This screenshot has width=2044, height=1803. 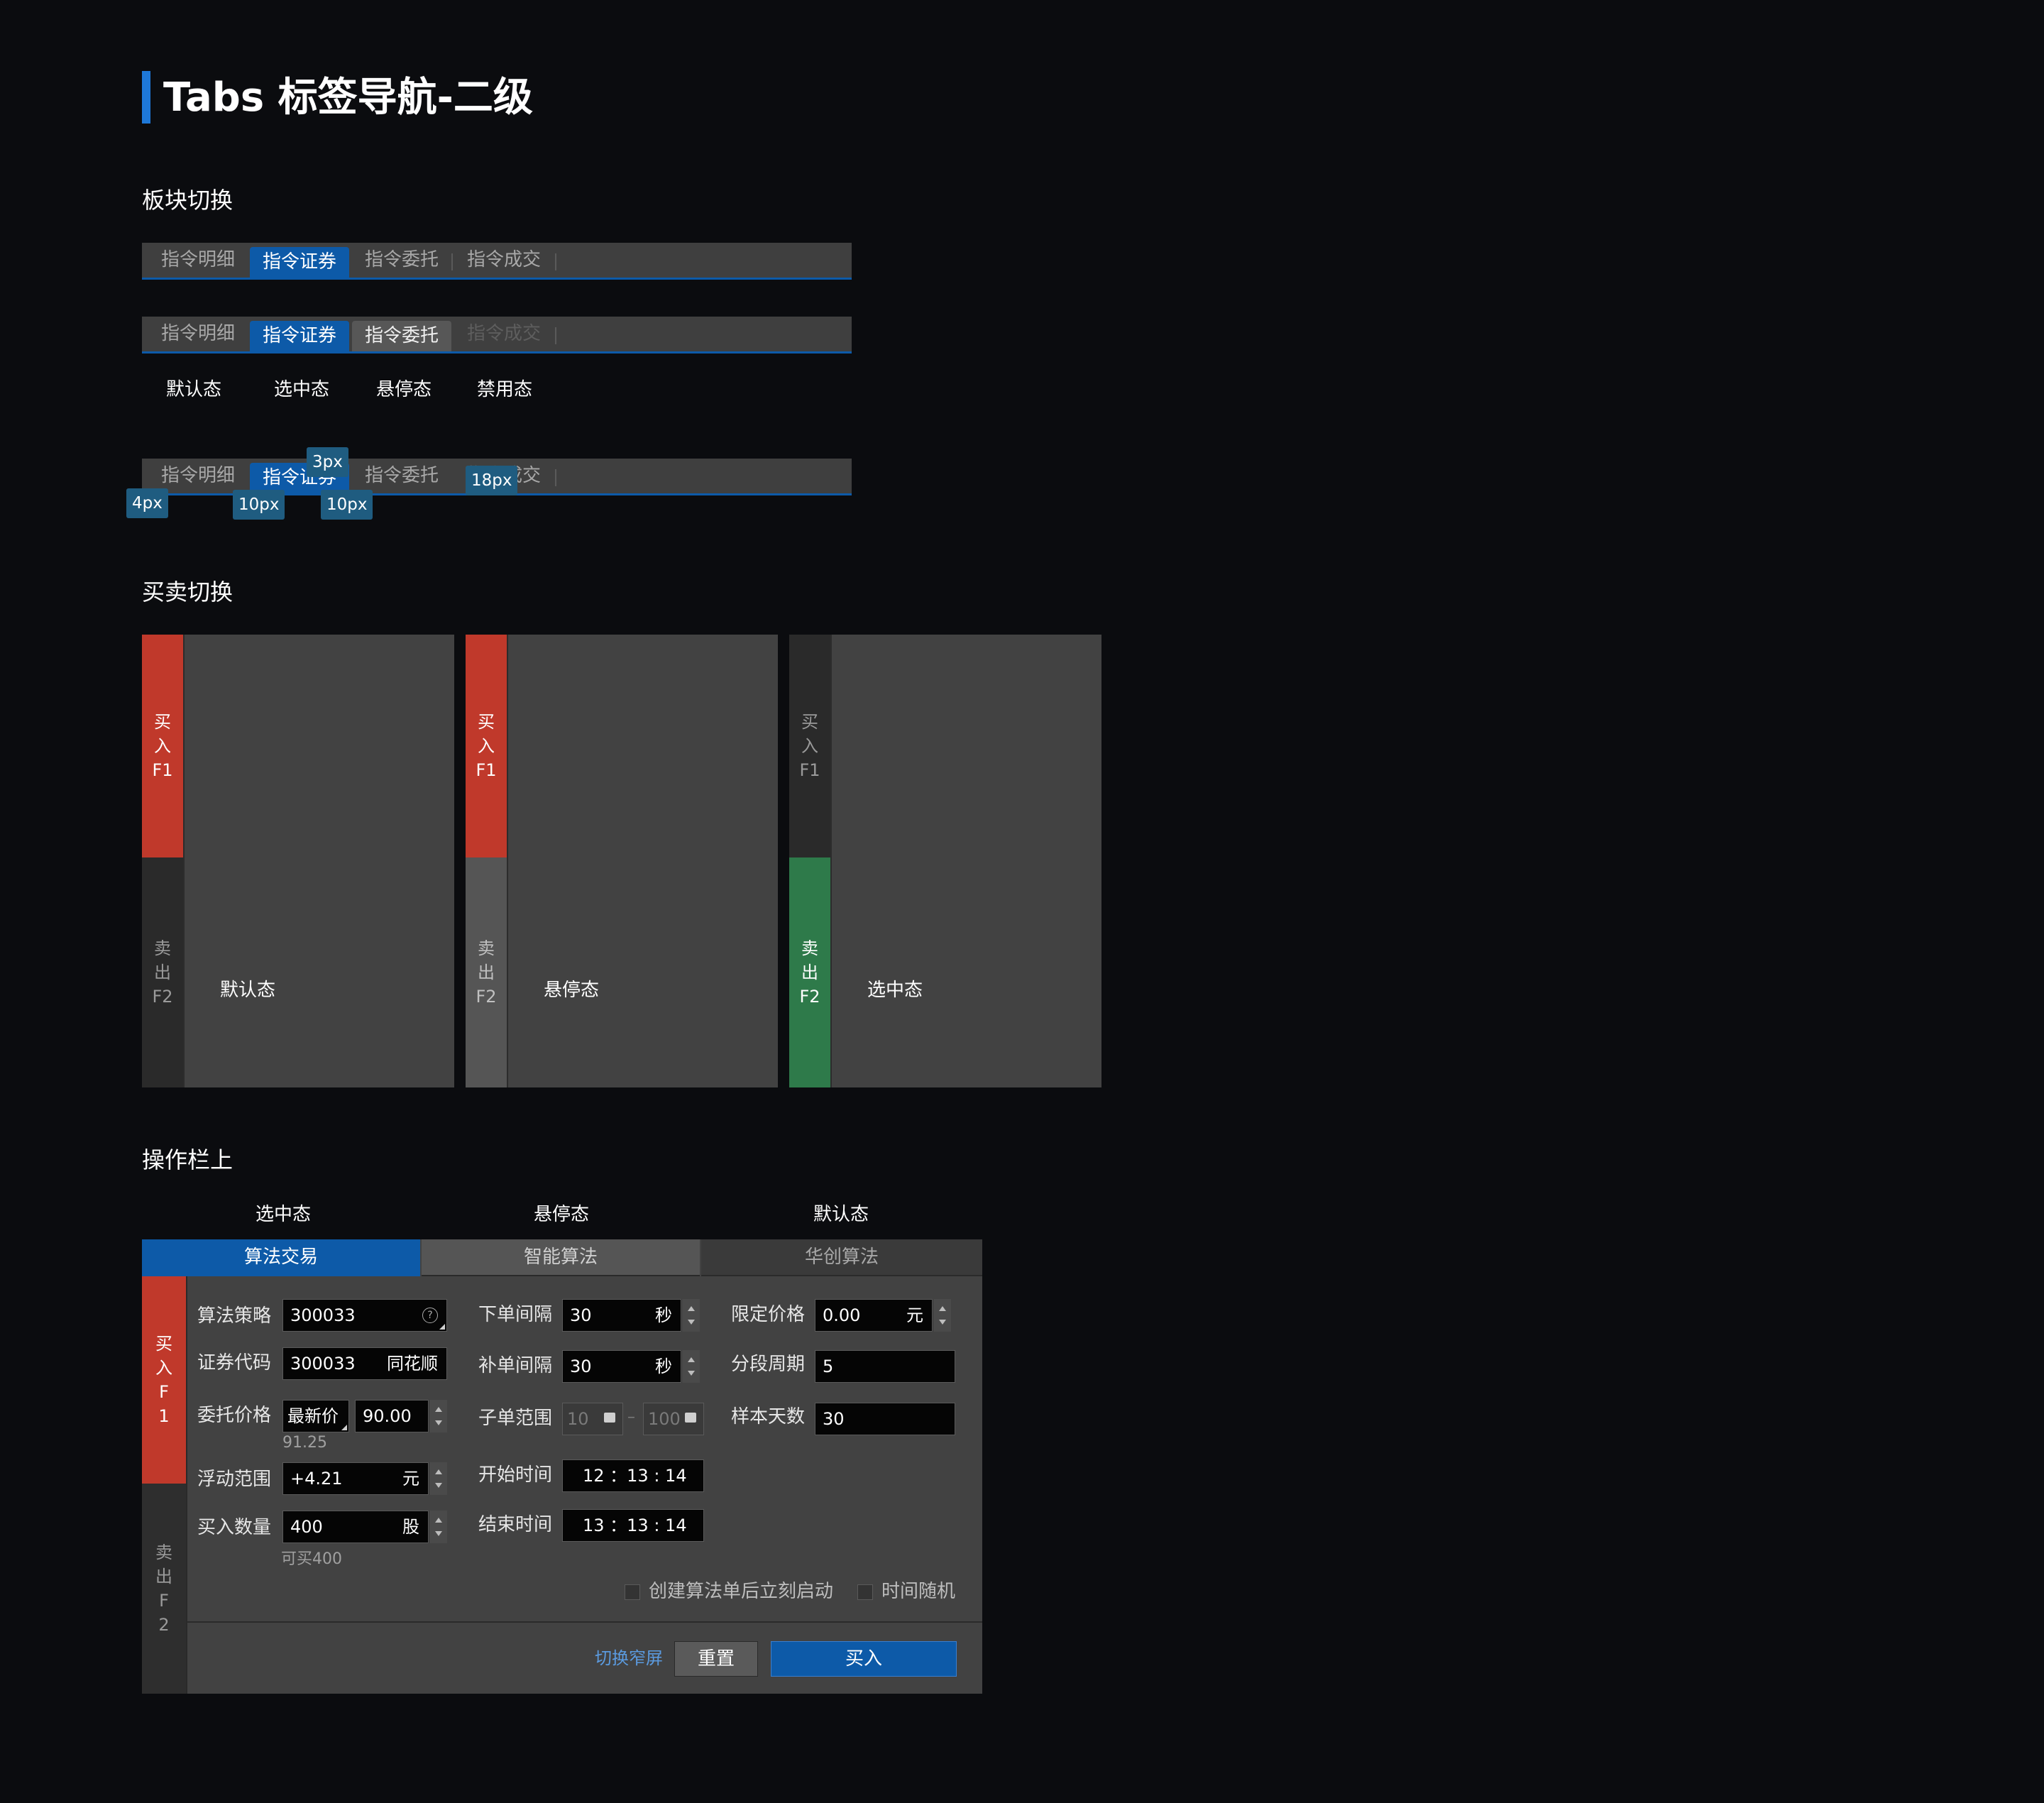 I want to click on page-title: Tabs 标签导航-二级, so click(x=348, y=98).